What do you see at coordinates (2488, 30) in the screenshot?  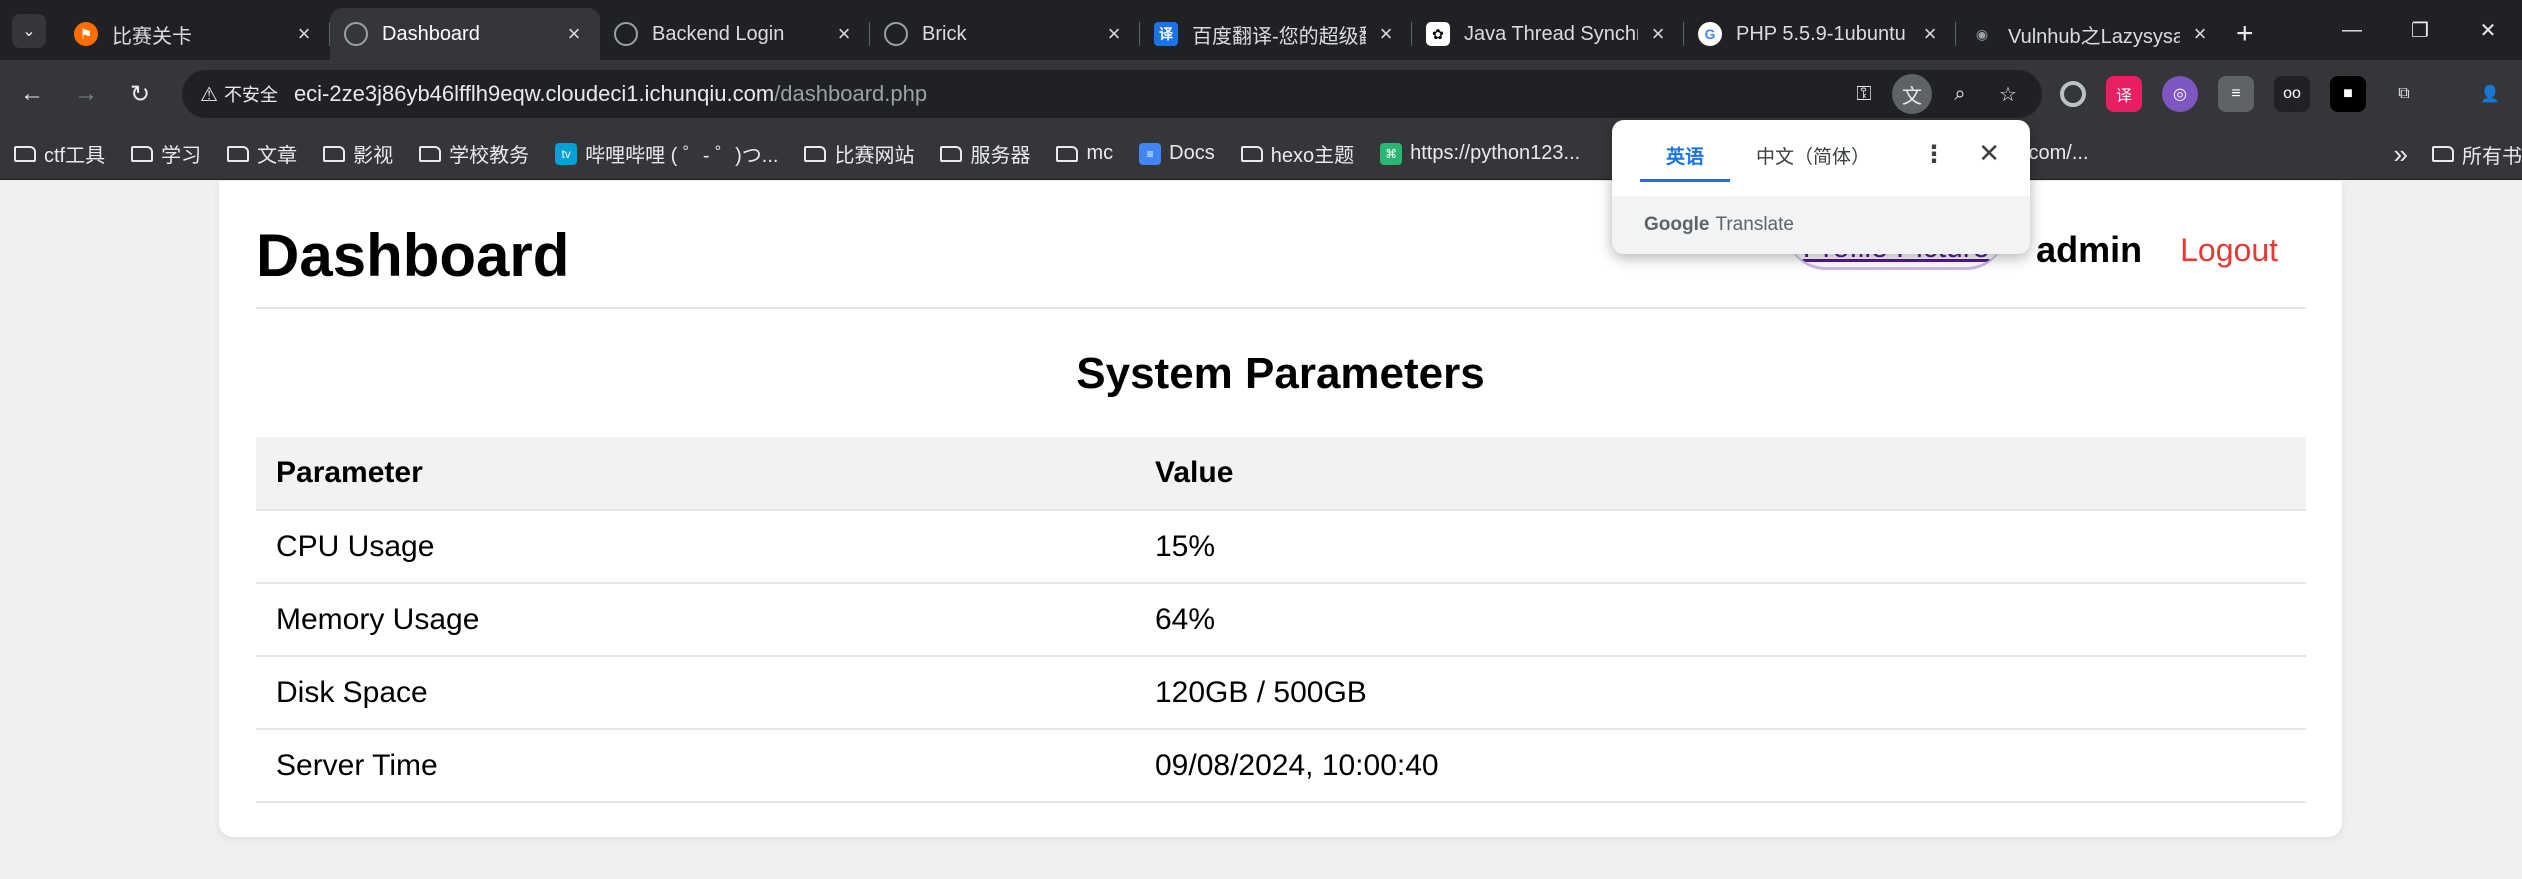 I see `close-window-icon: ✕` at bounding box center [2488, 30].